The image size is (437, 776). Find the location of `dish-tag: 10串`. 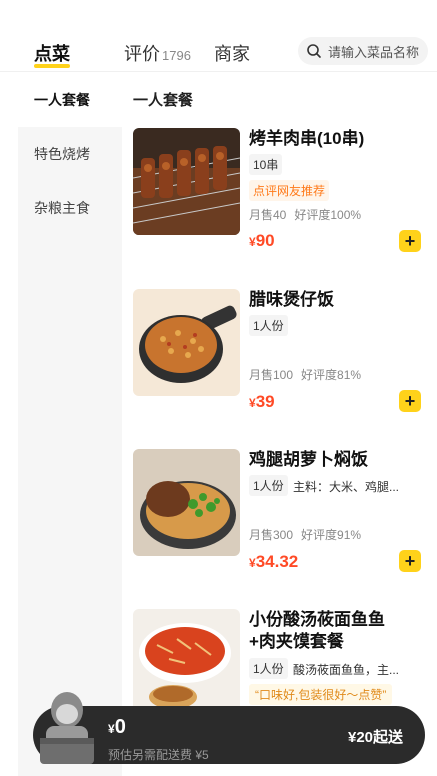

dish-tag: 10串 is located at coordinates (266, 164).